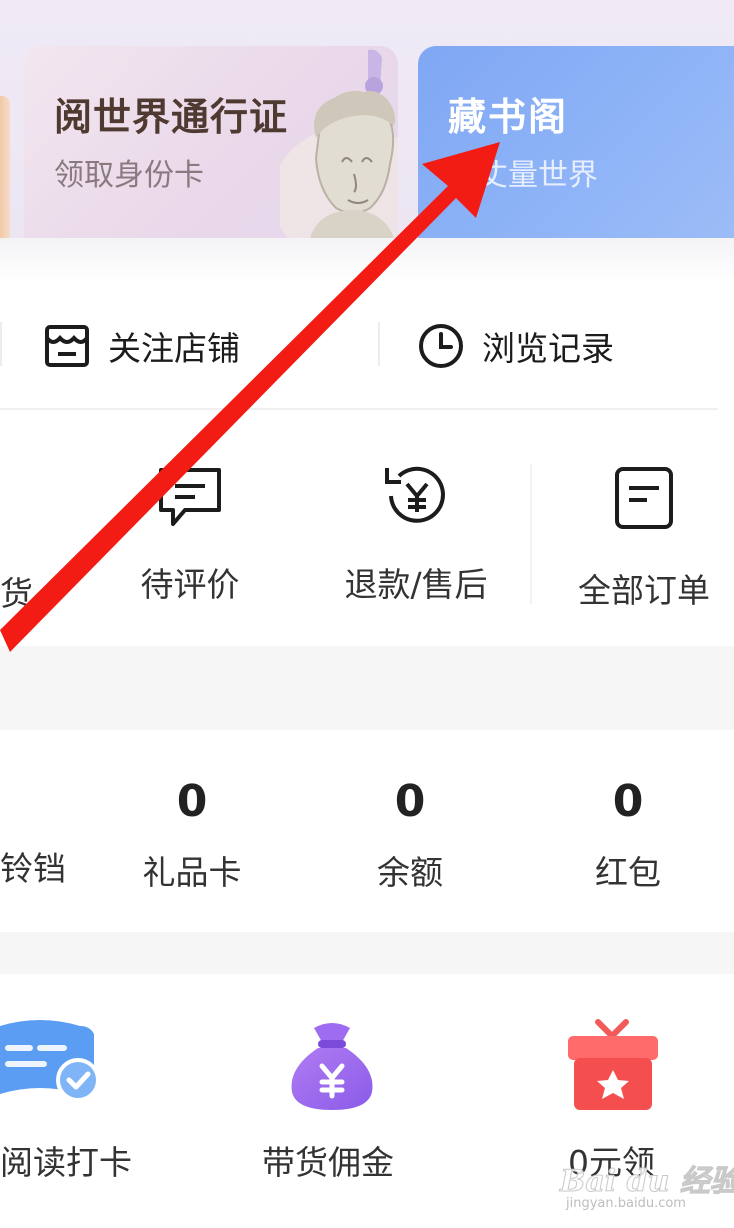 The width and height of the screenshot is (734, 1228). I want to click on watermark-logo: Bai du 经验, so click(647, 1182).